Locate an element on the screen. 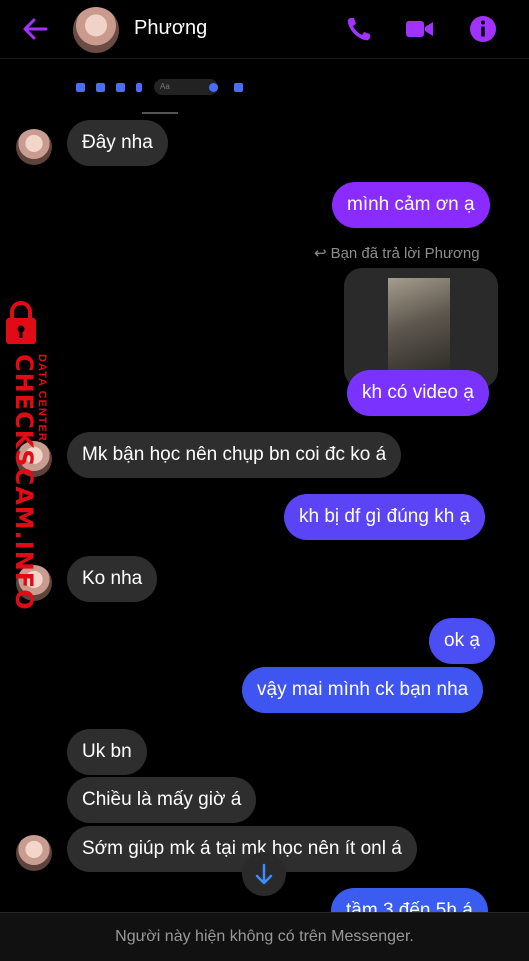 This screenshot has height=961, width=529. message-incoming: Ko nha is located at coordinates (112, 579).